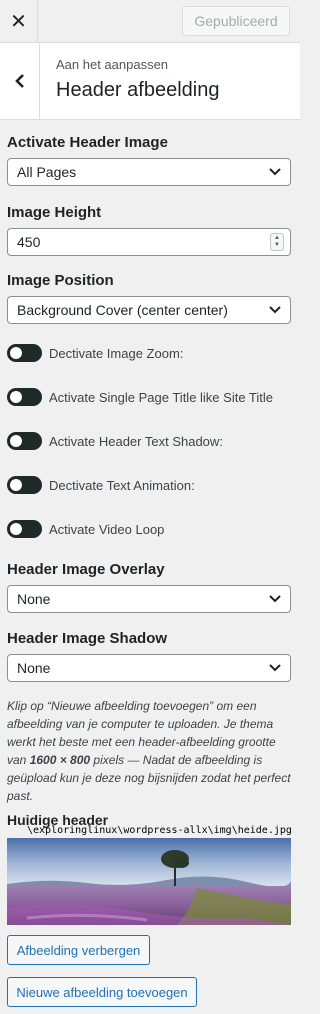 The width and height of the screenshot is (320, 1014). Describe the element at coordinates (78, 950) in the screenshot. I see `hide-image-button: Afbeelding verbergen` at that location.